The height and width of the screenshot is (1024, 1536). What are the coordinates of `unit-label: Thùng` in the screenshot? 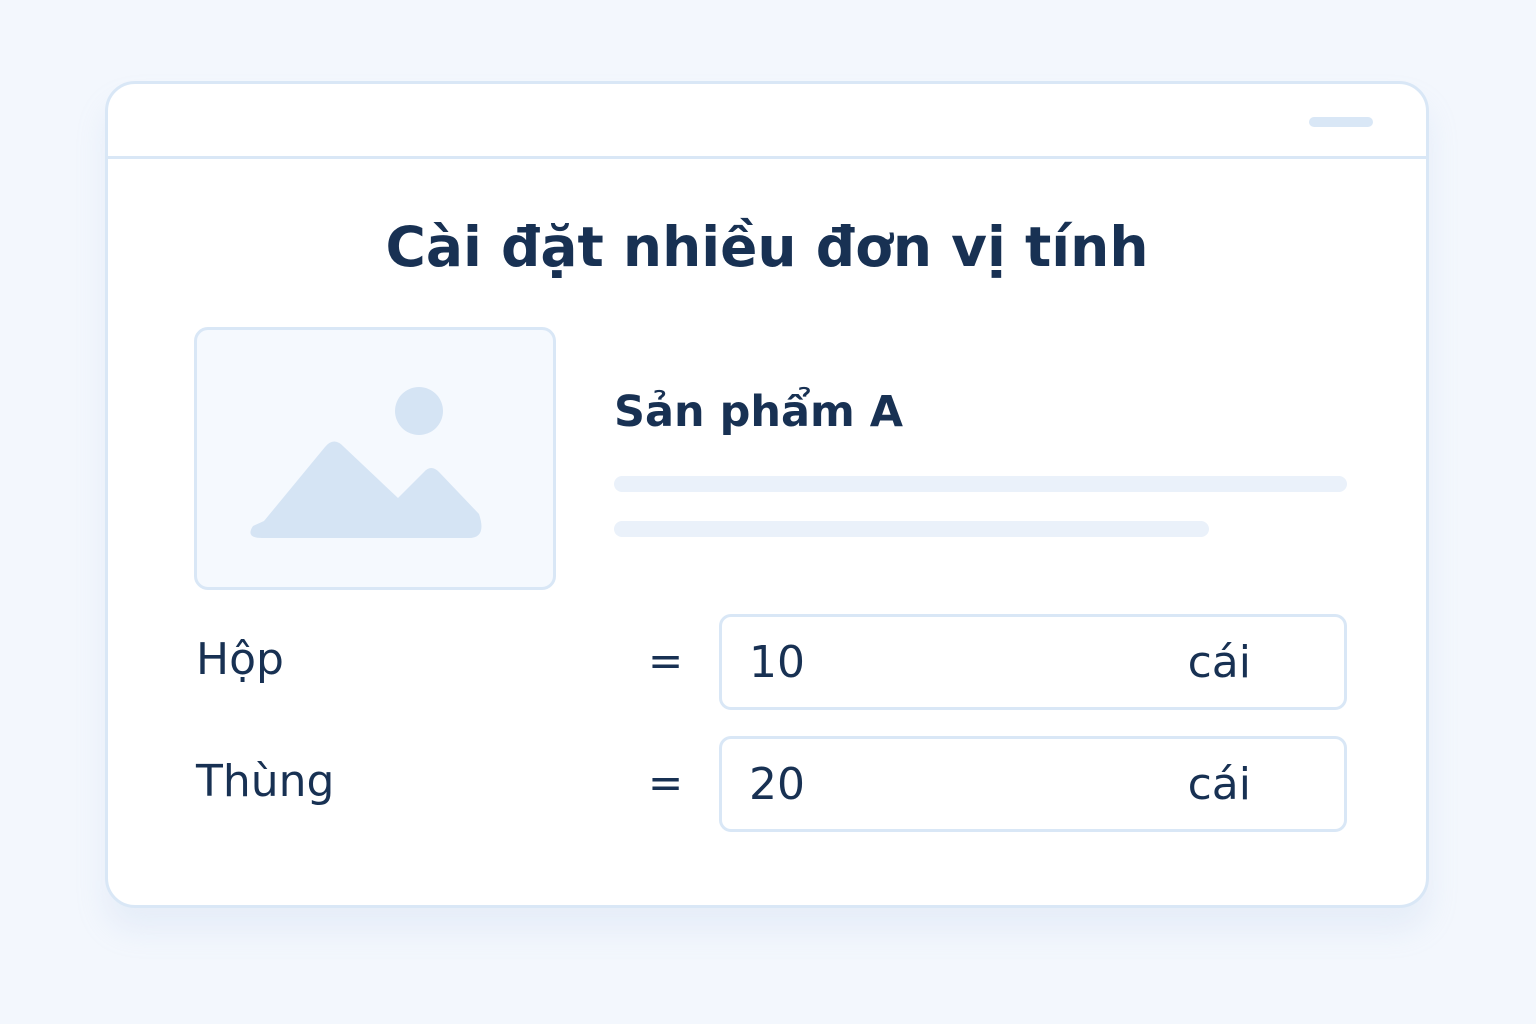 It's located at (265, 781).